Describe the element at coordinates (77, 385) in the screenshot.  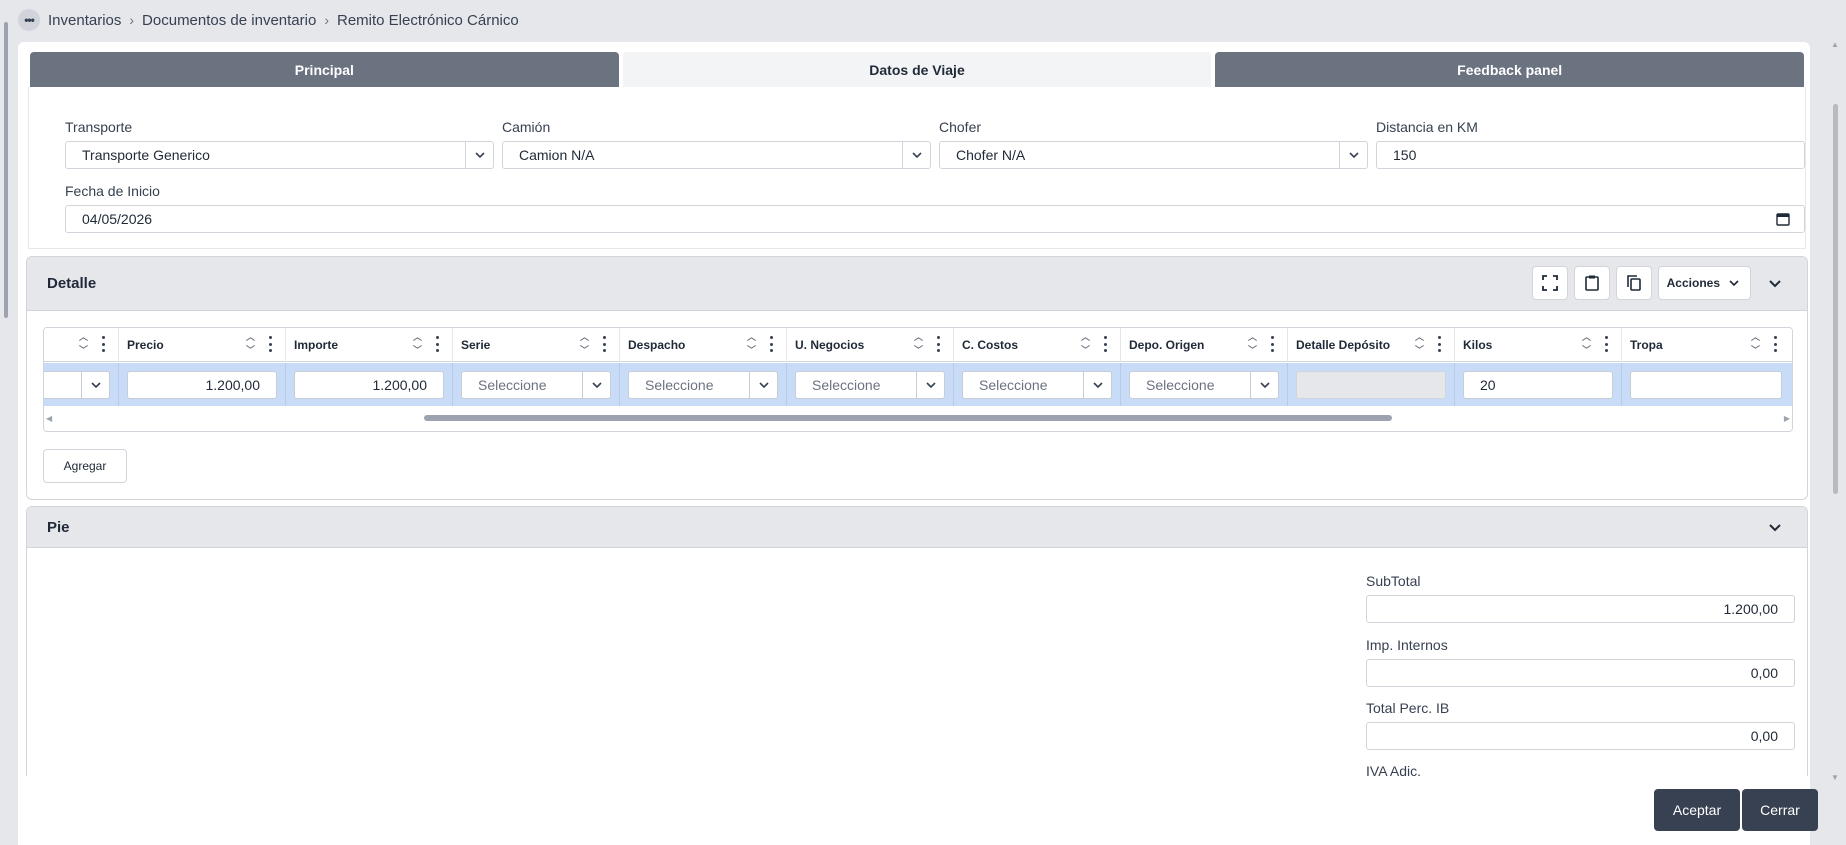
I see `prev-select` at that location.